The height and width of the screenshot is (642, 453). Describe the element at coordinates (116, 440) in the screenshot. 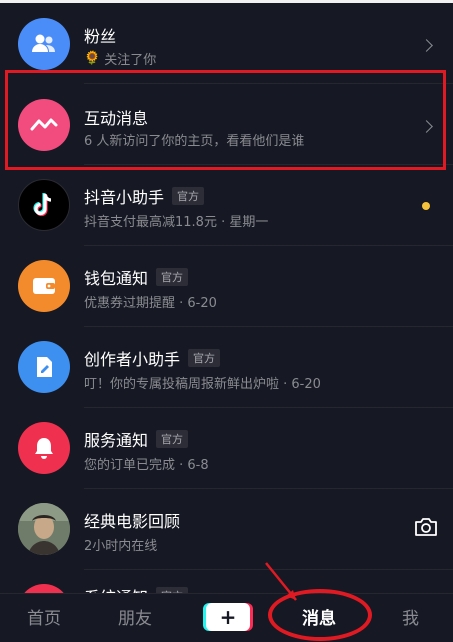

I see `message-title: 服务通知` at that location.